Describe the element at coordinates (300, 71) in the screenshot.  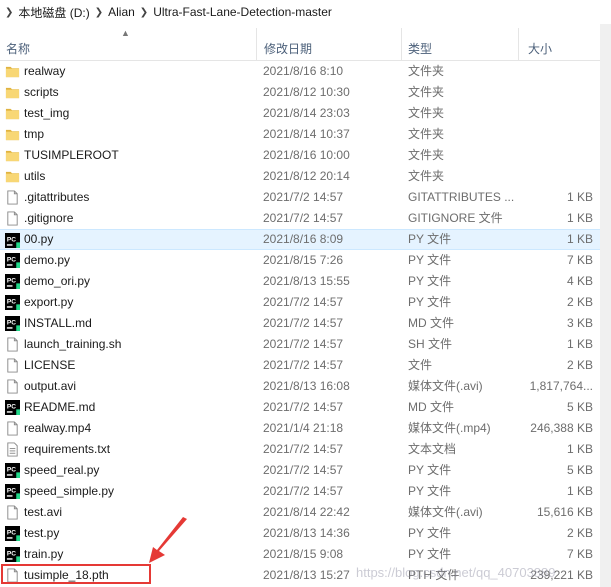
I see `file-row: realway 2021/8/16 8:10 文件夹` at that location.